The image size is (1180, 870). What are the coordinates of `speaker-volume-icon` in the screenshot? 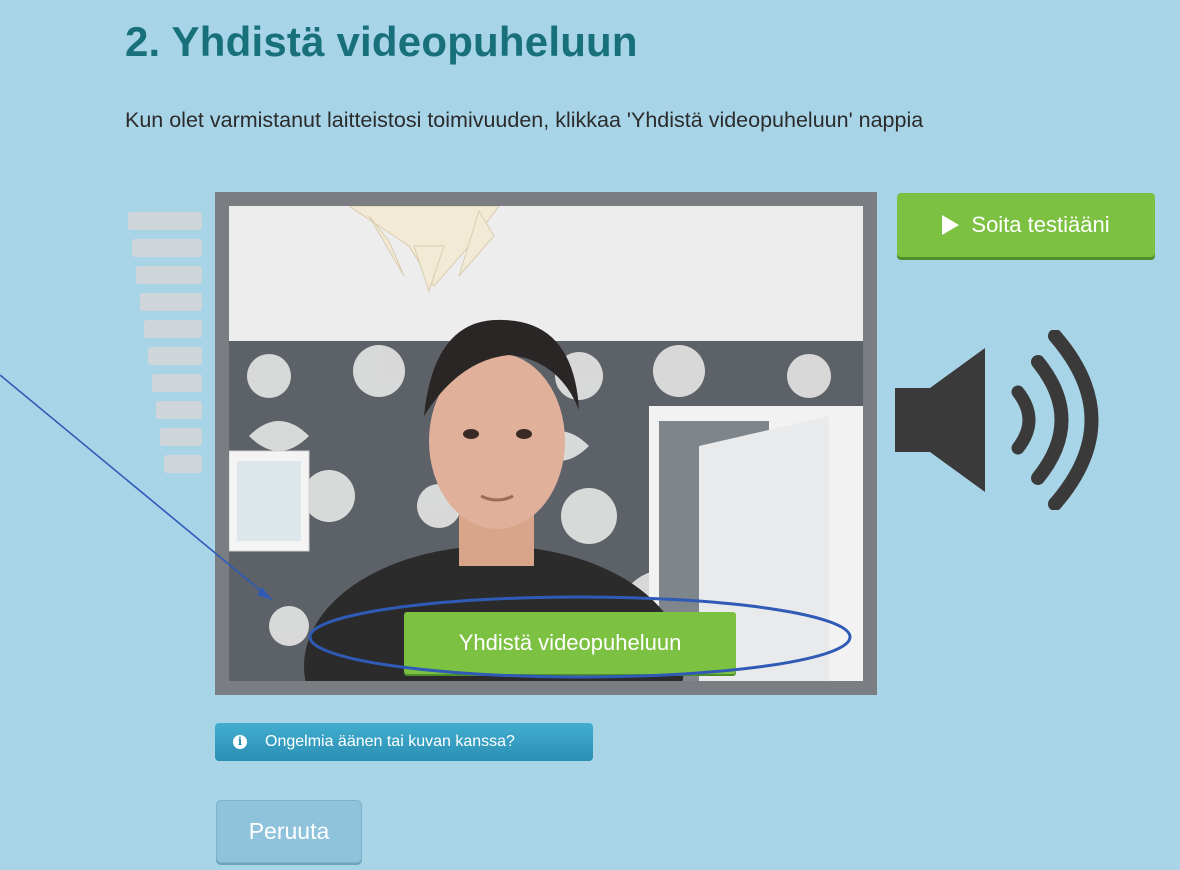 It's located at (997, 420).